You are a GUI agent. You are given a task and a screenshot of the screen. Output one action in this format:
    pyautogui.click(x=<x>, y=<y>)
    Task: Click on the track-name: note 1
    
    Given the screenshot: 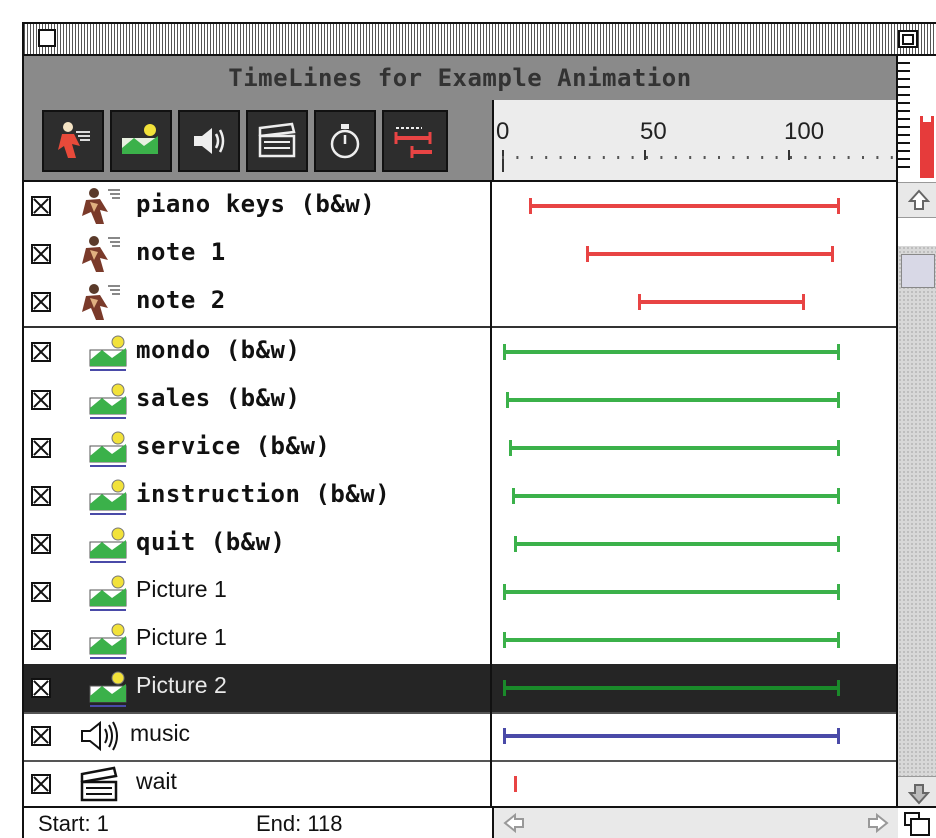 What is the action you would take?
    pyautogui.click(x=181, y=252)
    